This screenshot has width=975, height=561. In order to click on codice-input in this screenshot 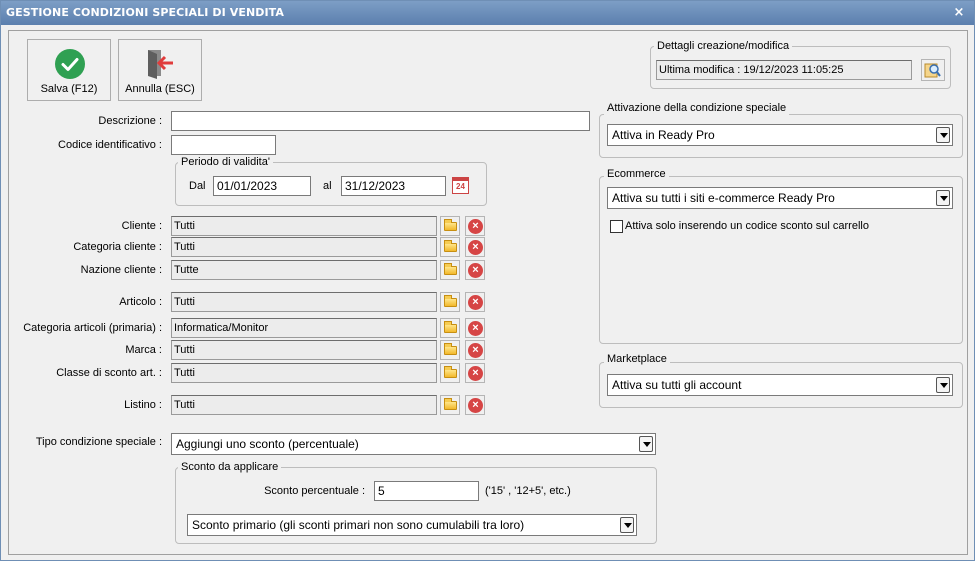, I will do `click(223, 145)`.